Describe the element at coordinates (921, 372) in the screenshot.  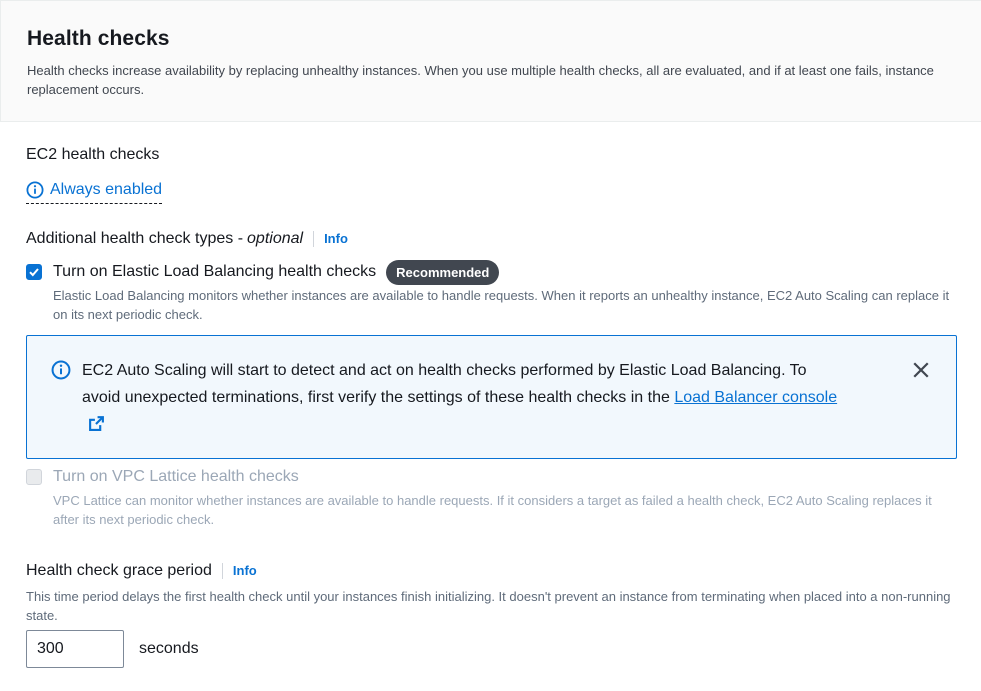
I see `close-icon` at that location.